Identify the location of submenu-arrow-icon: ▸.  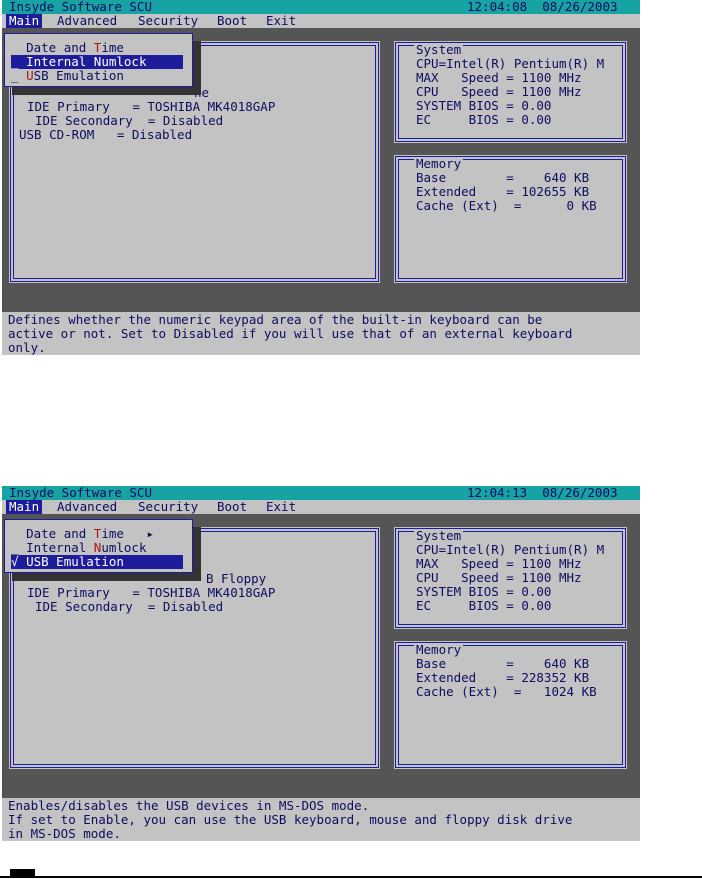
(139, 533).